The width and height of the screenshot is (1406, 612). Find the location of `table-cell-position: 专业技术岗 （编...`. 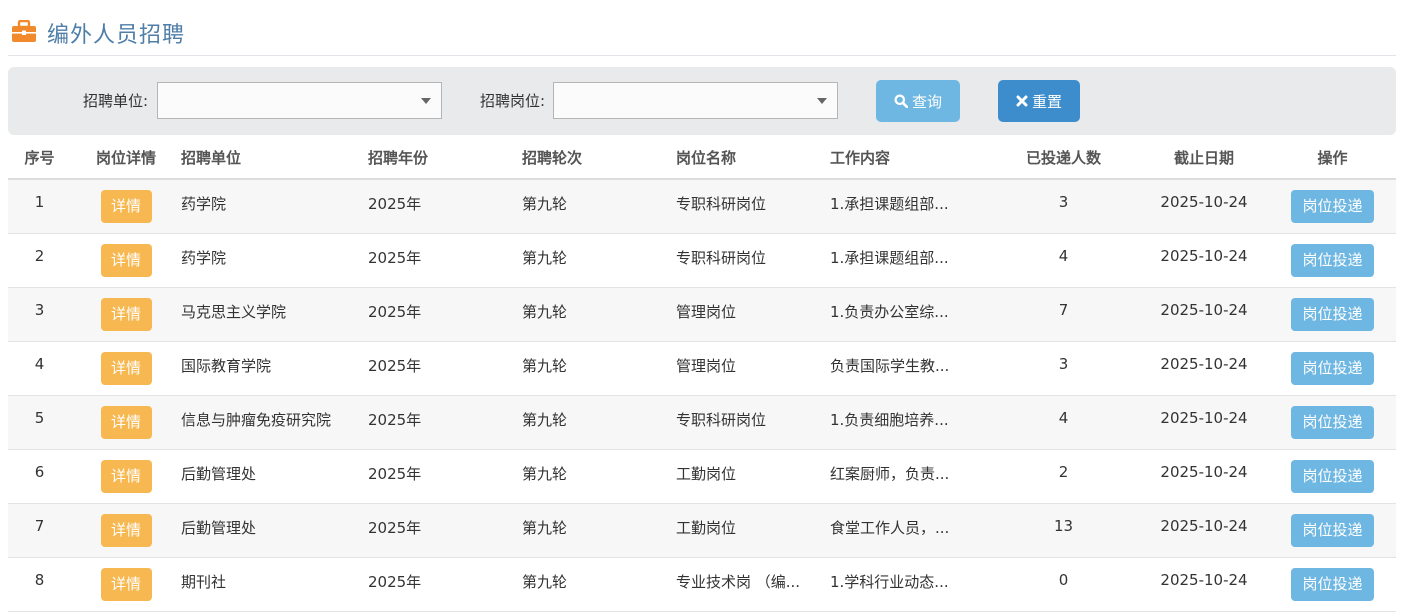

table-cell-position: 专业技术岗 （编... is located at coordinates (753, 584).